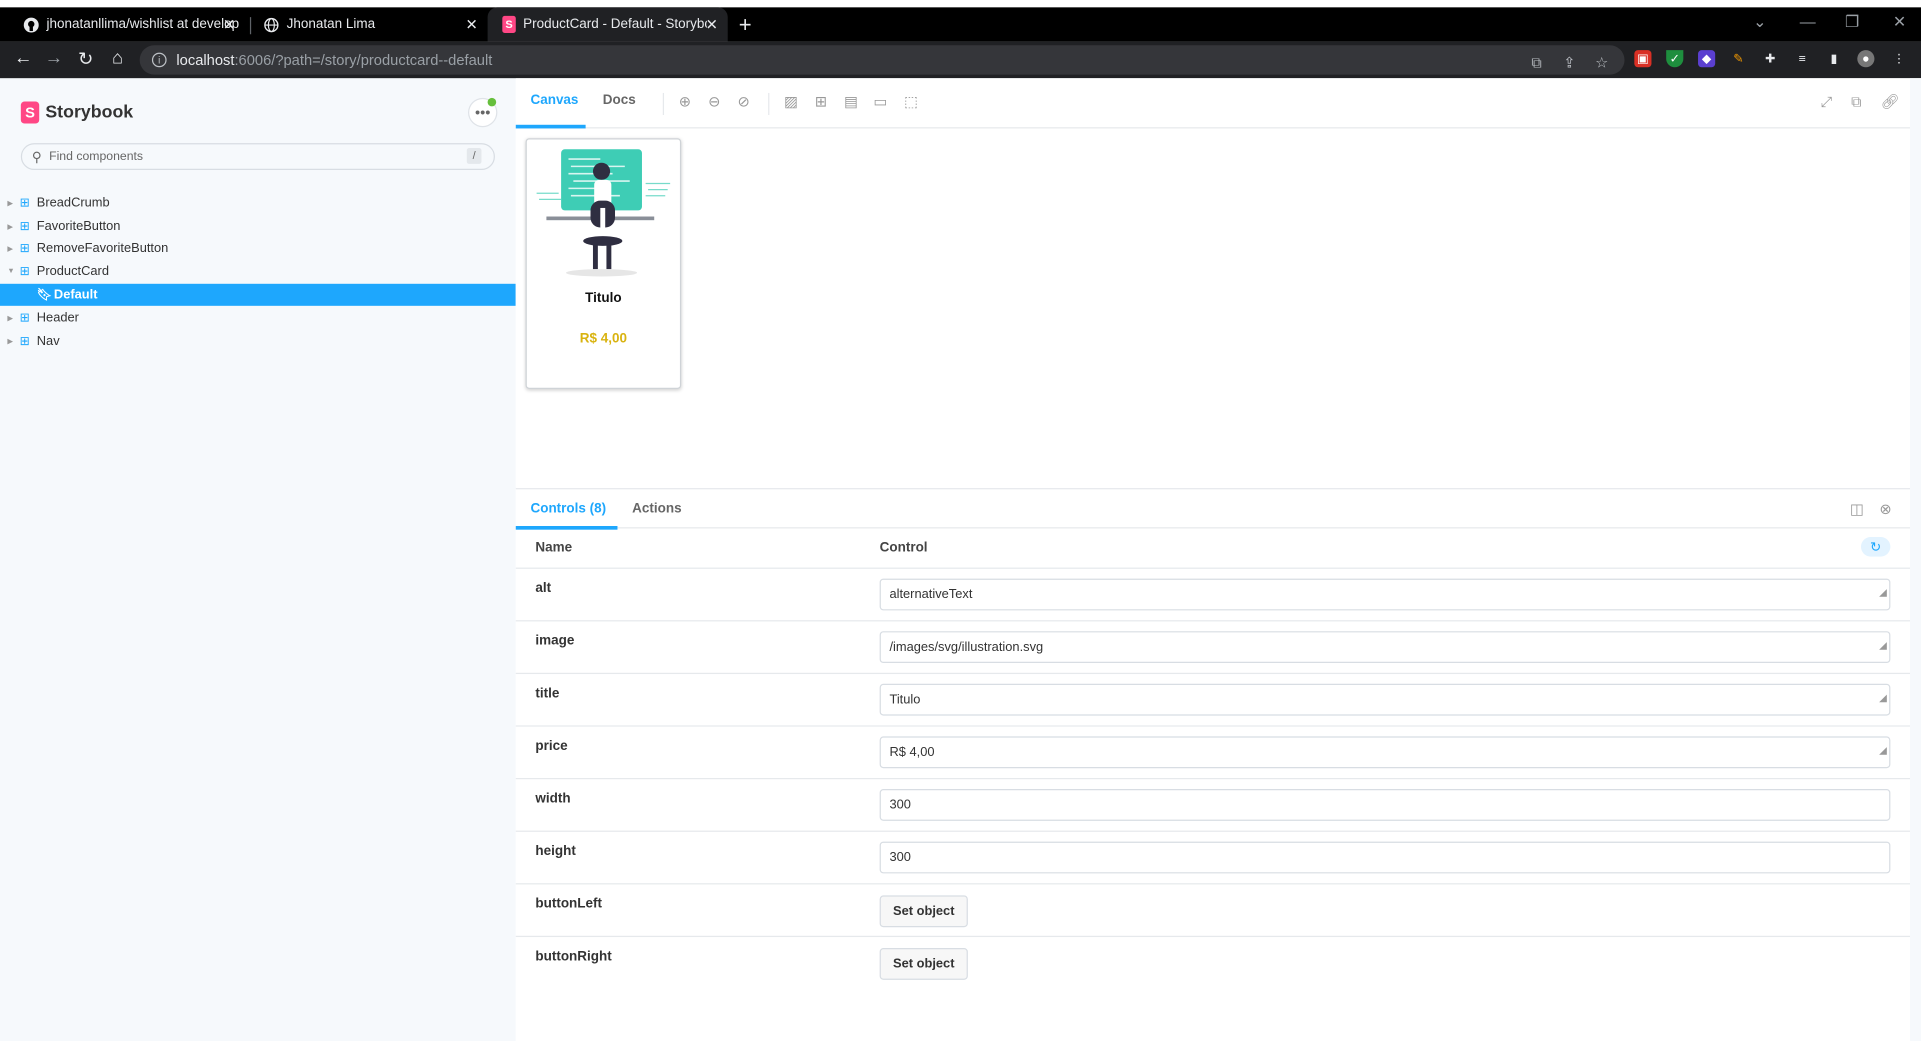  What do you see at coordinates (1852, 22) in the screenshot?
I see `restore-icon: ❐` at bounding box center [1852, 22].